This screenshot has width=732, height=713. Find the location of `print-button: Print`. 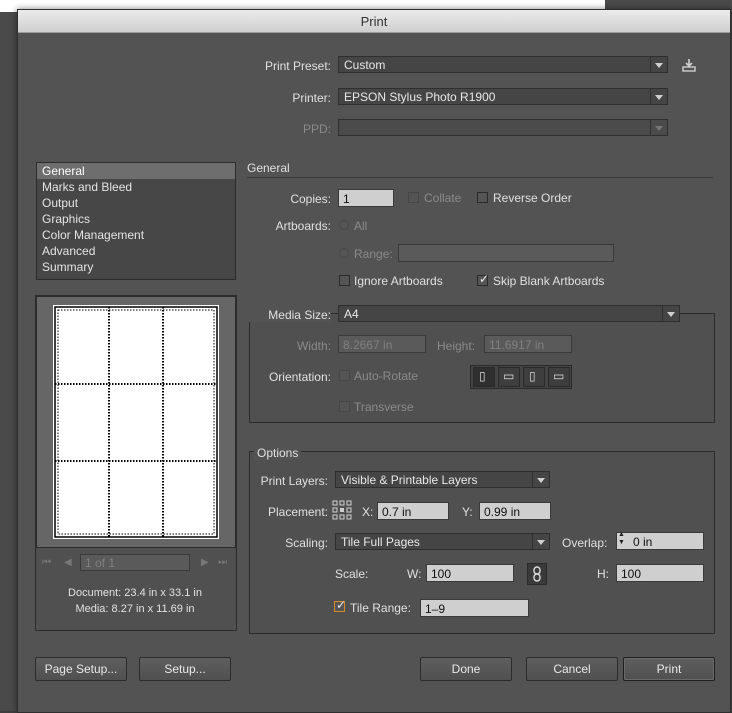

print-button: Print is located at coordinates (669, 669).